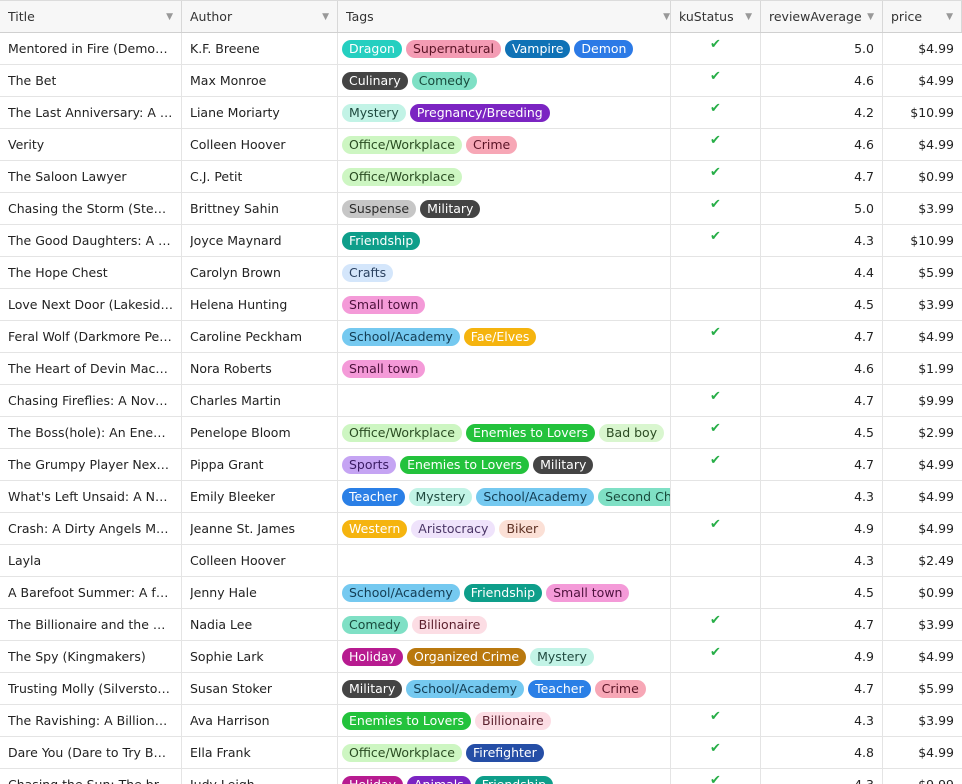 This screenshot has height=784, width=962. Describe the element at coordinates (260, 624) in the screenshot. I see `author-cell: Nadia Lee` at that location.